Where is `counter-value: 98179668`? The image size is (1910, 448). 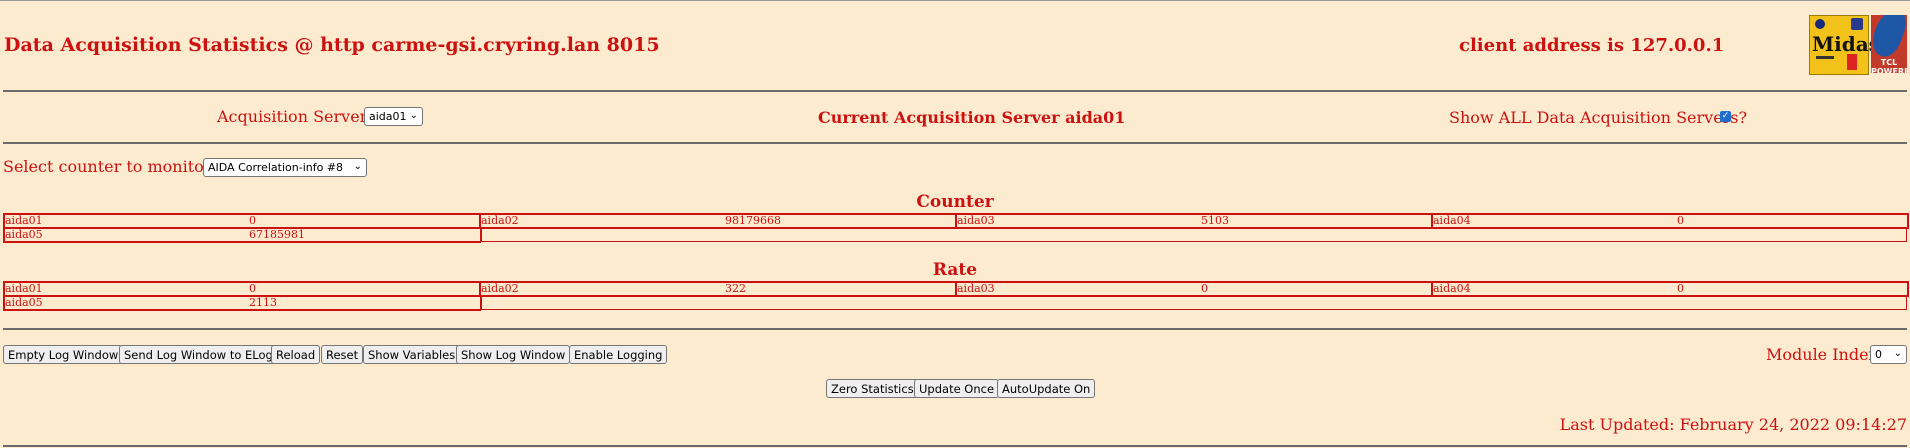
counter-value: 98179668 is located at coordinates (753, 220).